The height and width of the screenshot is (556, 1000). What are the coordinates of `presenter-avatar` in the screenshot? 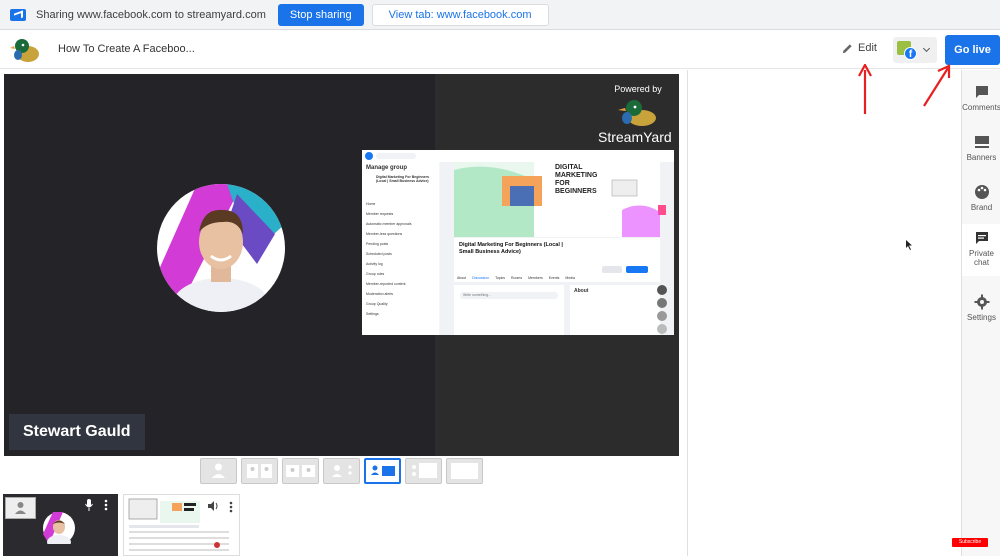 It's located at (221, 248).